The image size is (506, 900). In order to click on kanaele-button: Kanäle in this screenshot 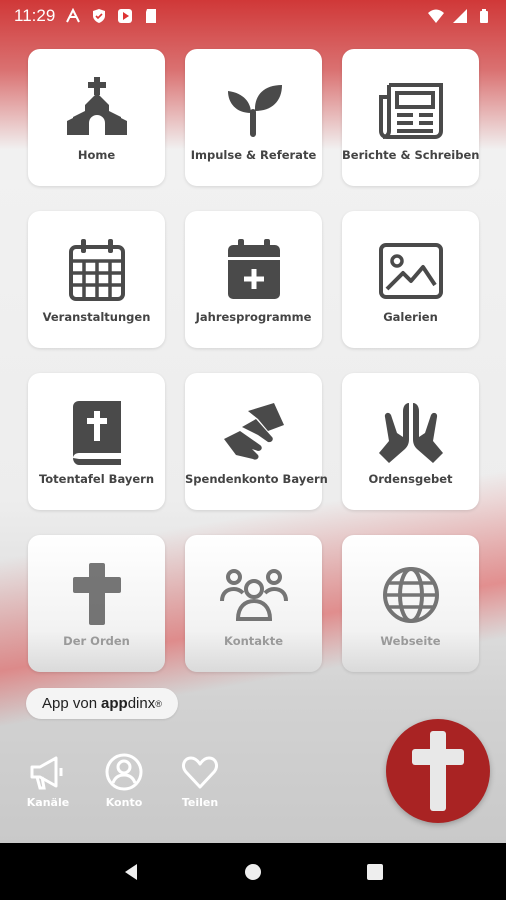, I will do `click(48, 780)`.